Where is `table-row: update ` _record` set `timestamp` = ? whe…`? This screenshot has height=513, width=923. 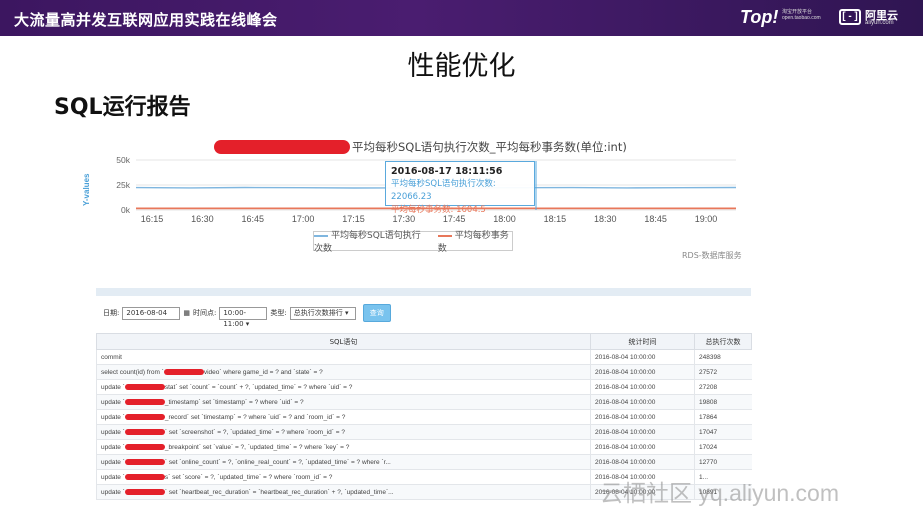
table-row: update ` _record` set `timestamp` = ? whe… is located at coordinates (424, 417).